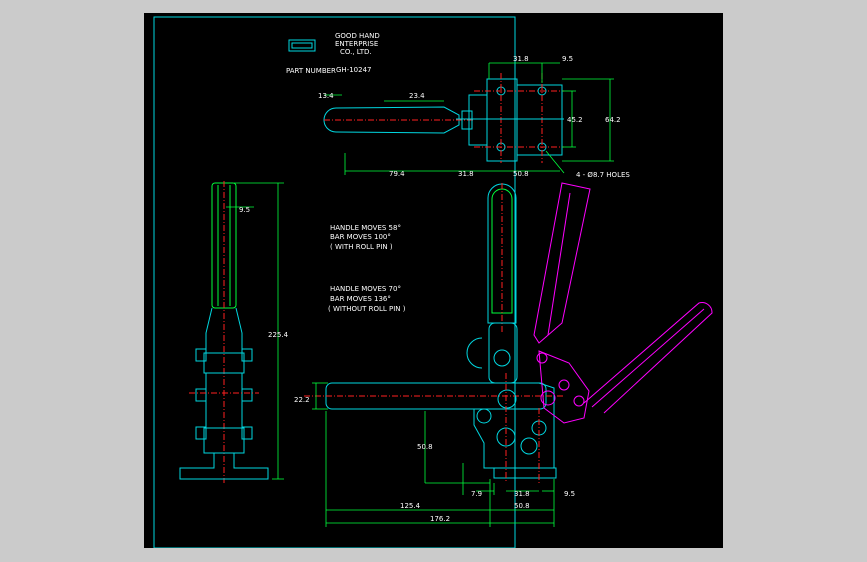 Image resolution: width=867 pixels, height=562 pixels. I want to click on dim-front-31-8: 31.8, so click(522, 494).